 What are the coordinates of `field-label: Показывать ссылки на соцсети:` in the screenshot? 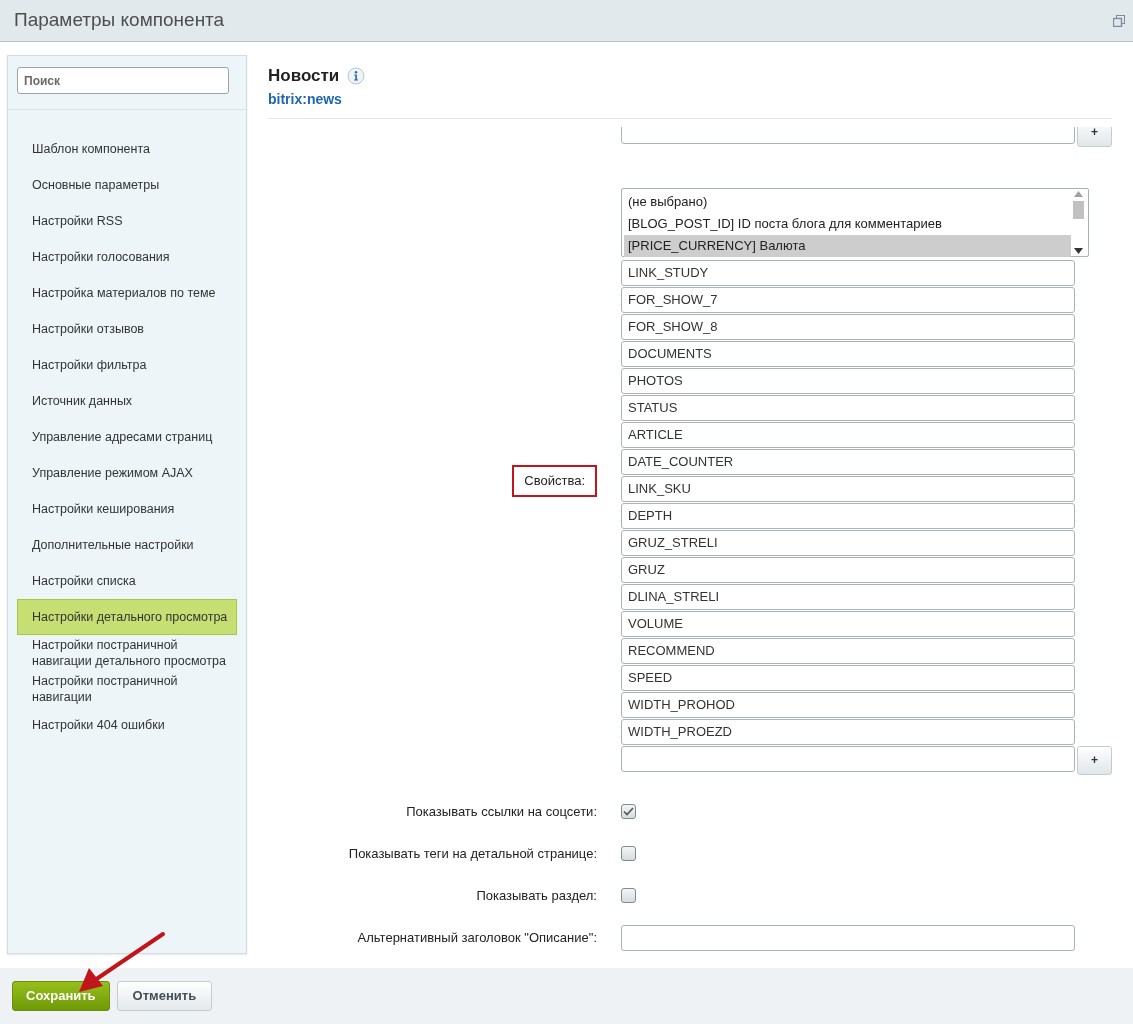 It's located at (501, 811).